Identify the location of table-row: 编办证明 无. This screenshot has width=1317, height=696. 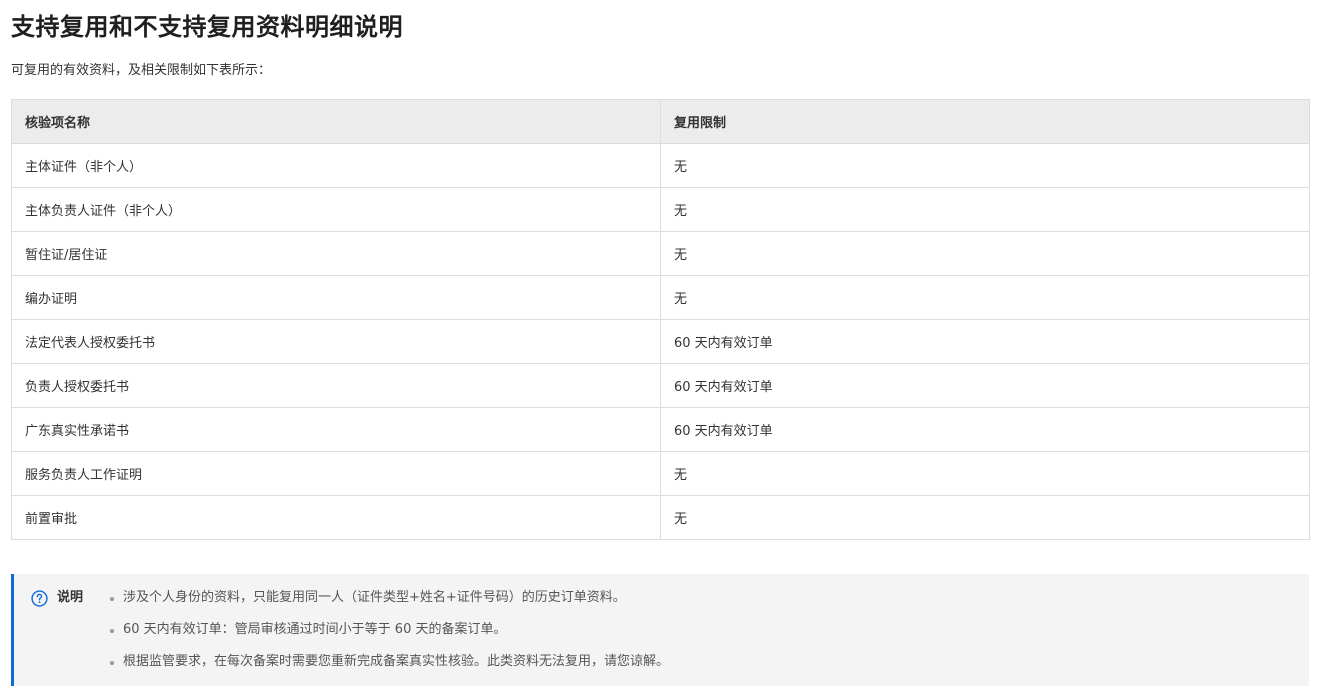
(660, 297).